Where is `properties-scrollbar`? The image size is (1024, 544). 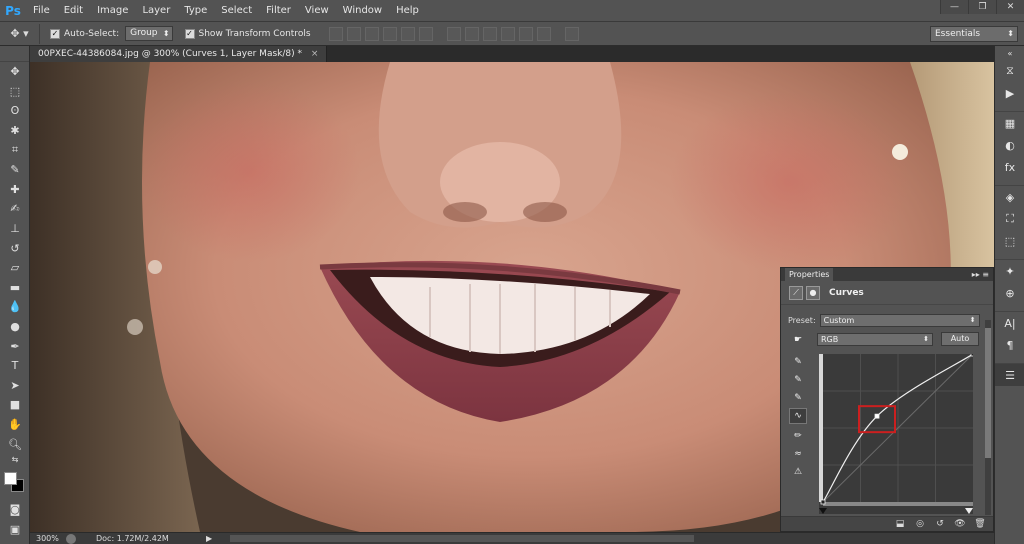
properties-scrollbar is located at coordinates (988, 417).